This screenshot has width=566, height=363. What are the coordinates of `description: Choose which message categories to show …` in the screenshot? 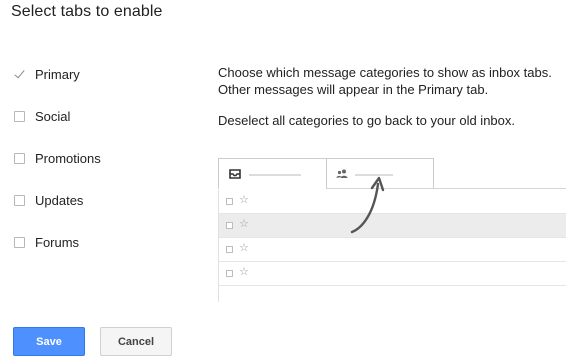 It's located at (385, 96).